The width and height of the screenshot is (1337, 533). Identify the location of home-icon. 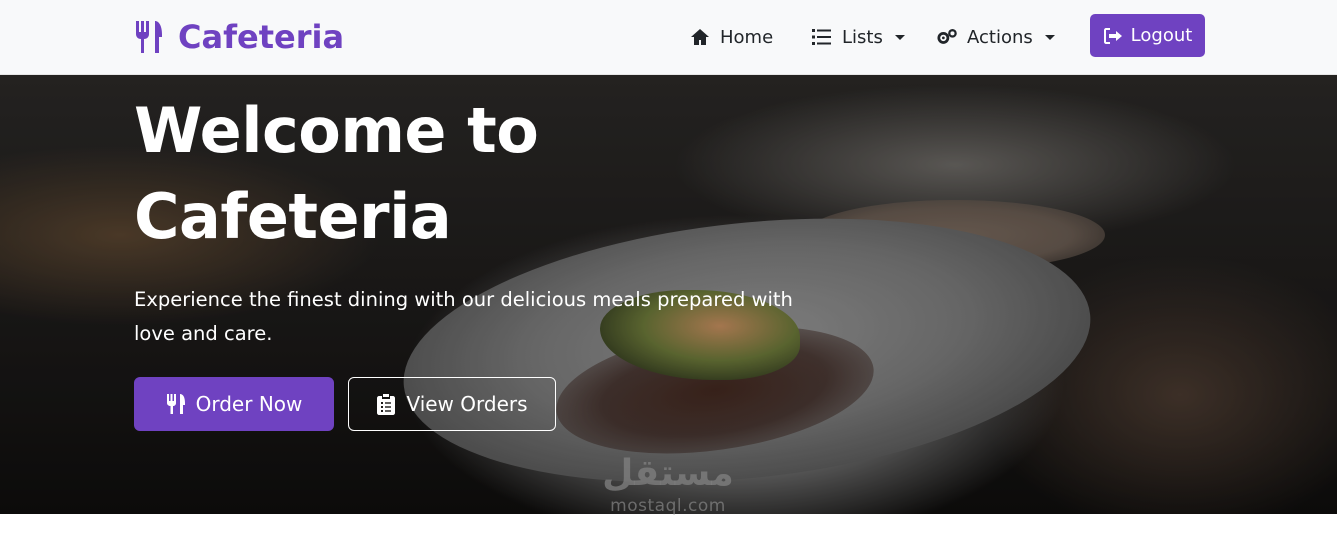
(700, 37).